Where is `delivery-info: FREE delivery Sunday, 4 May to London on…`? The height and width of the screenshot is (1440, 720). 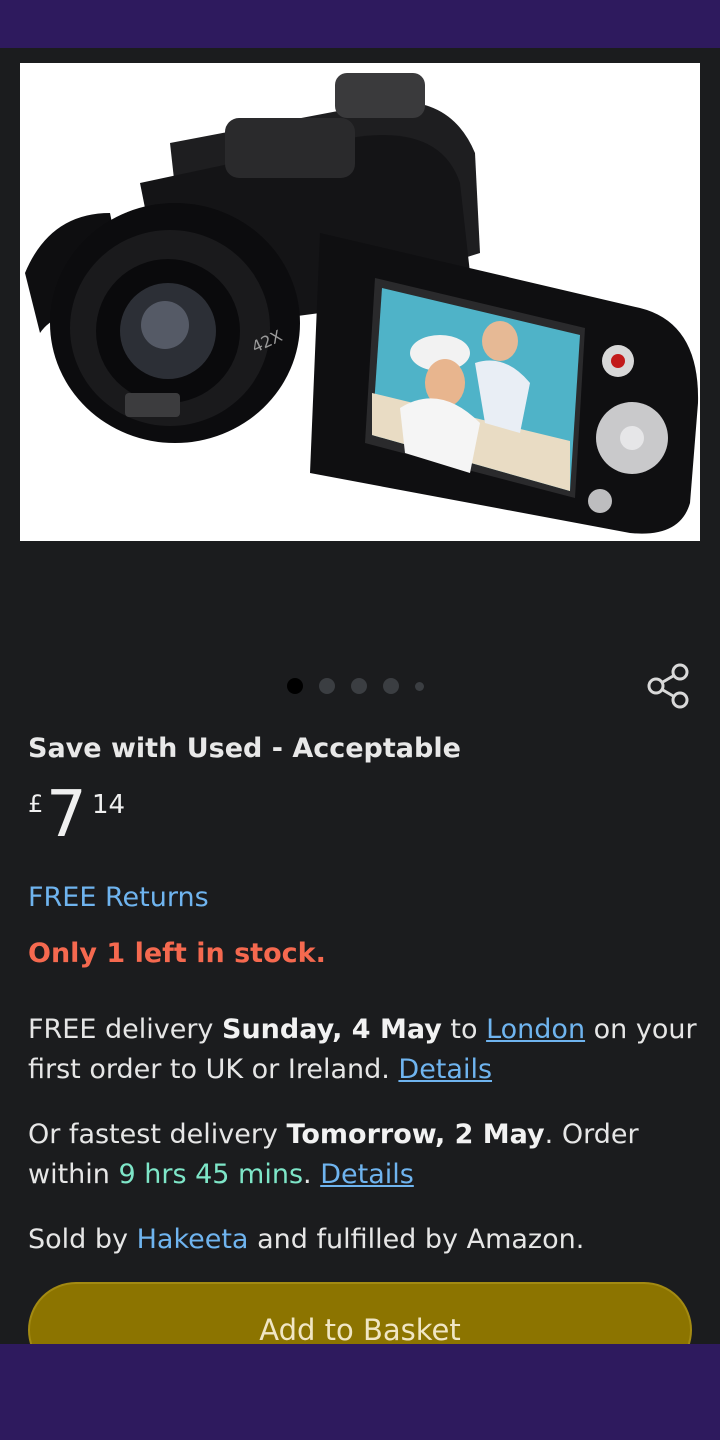 delivery-info: FREE delivery Sunday, 4 May to London on… is located at coordinates (363, 1050).